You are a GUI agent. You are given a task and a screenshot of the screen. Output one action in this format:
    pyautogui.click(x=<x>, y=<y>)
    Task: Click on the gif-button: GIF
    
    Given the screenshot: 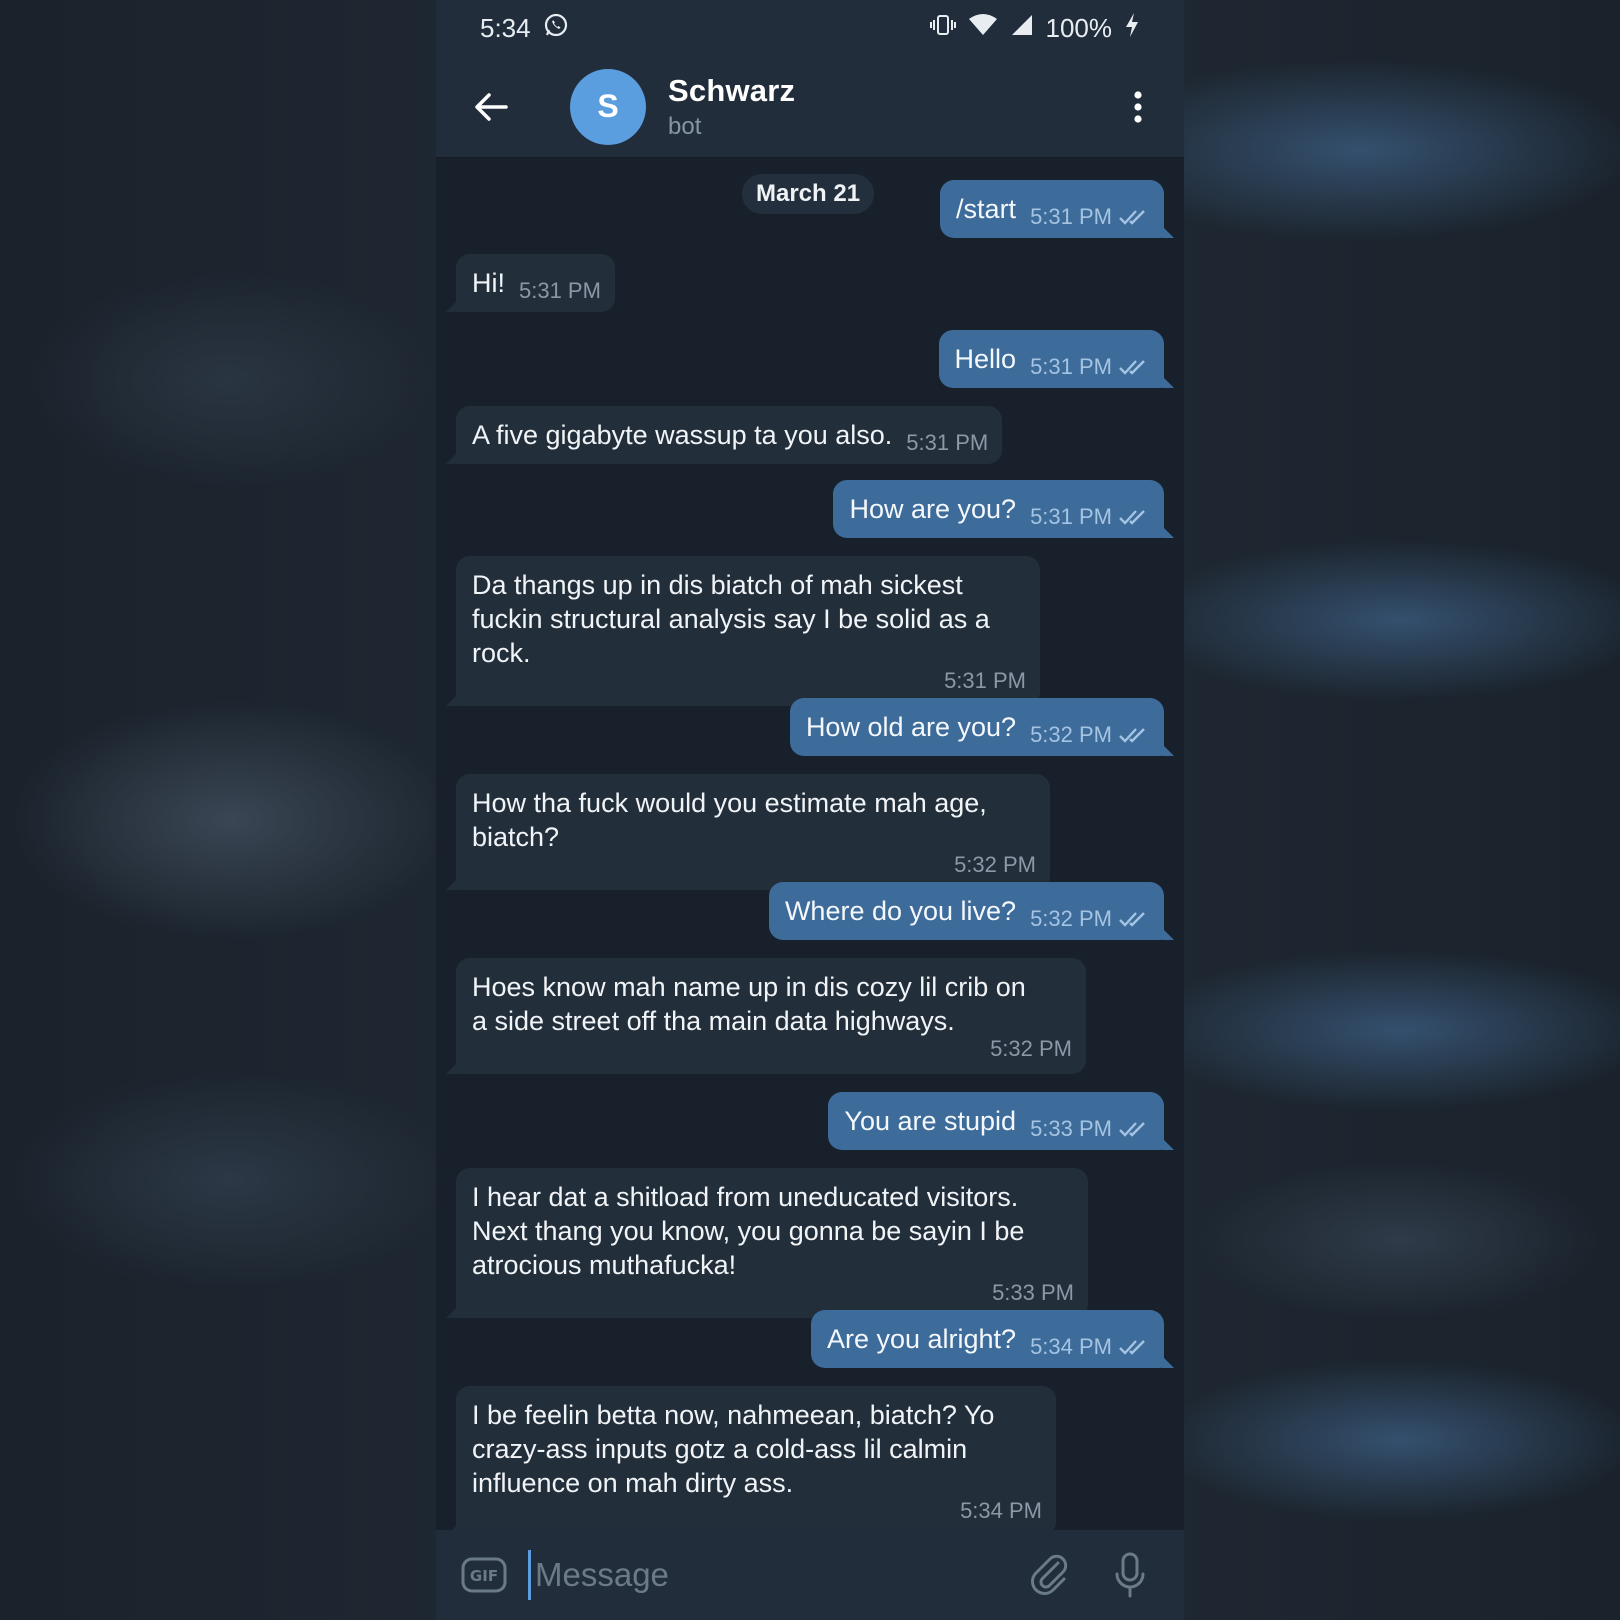 What is the action you would take?
    pyautogui.click(x=484, y=1575)
    